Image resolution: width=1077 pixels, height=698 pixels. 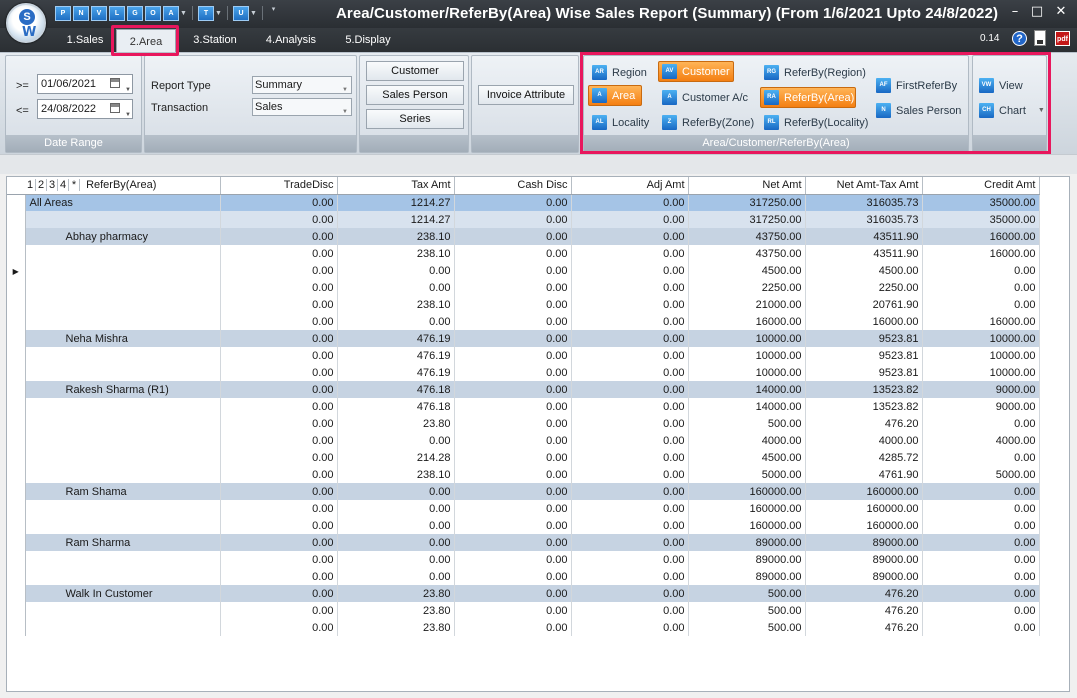 What do you see at coordinates (981, 406) in the screenshot?
I see `cell-credit-amt: 9000.00` at bounding box center [981, 406].